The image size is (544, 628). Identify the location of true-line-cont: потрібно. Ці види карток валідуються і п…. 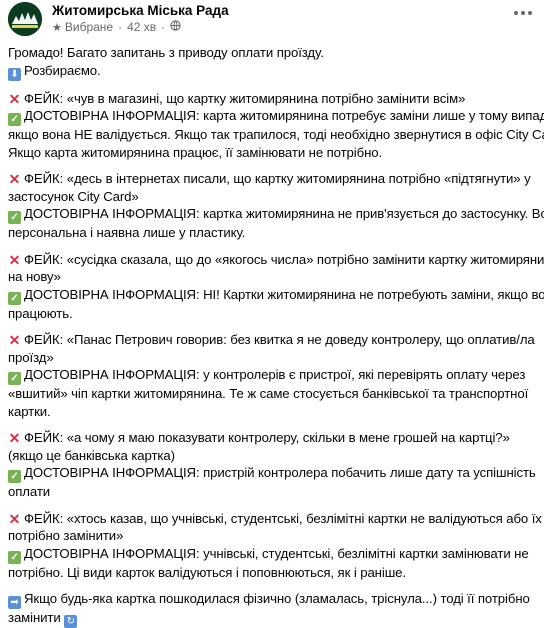
(207, 572).